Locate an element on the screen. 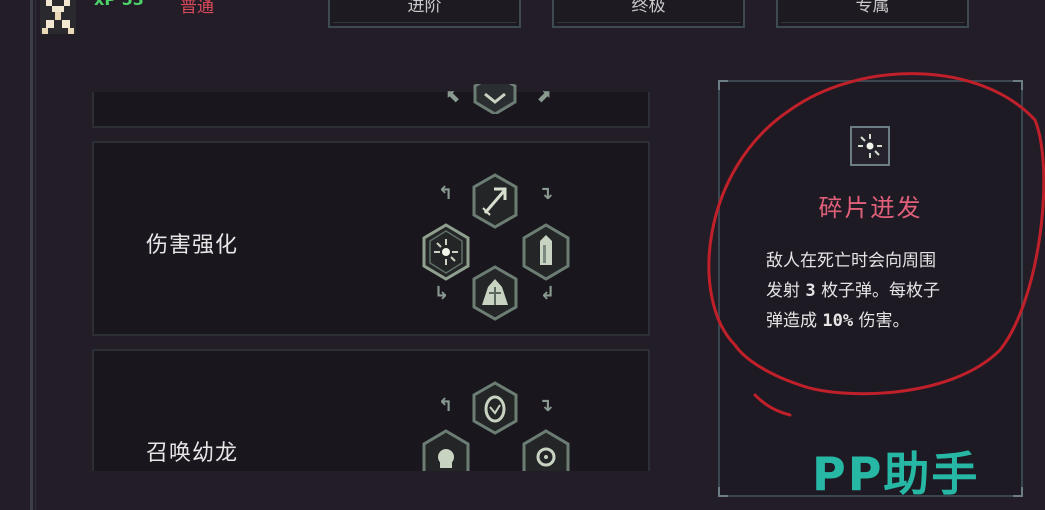 The height and width of the screenshot is (510, 1045). arrow-icon: ⬈ is located at coordinates (544, 96).